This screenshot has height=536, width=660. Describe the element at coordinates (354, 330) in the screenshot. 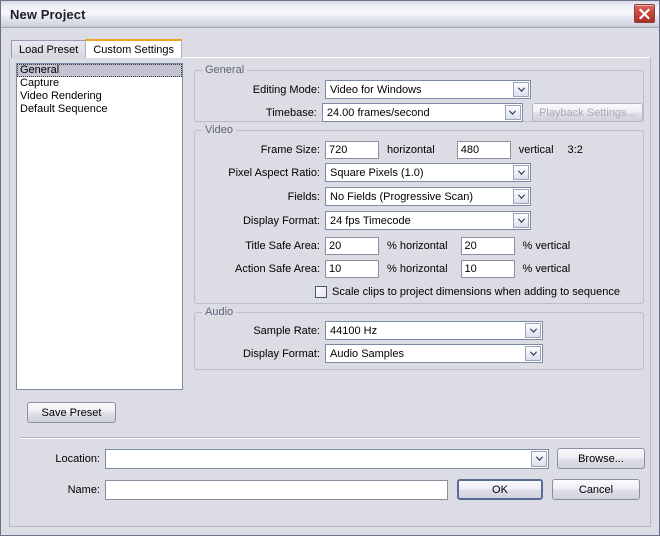

I see `sample-rate-value: 44100 Hz` at that location.